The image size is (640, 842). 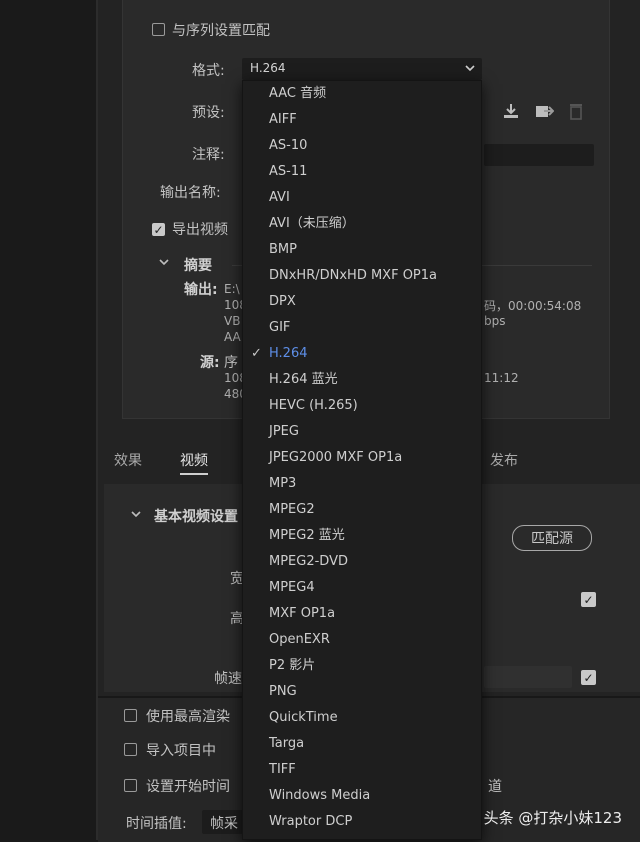 What do you see at coordinates (362, 198) in the screenshot?
I see `format-option: AVI` at bounding box center [362, 198].